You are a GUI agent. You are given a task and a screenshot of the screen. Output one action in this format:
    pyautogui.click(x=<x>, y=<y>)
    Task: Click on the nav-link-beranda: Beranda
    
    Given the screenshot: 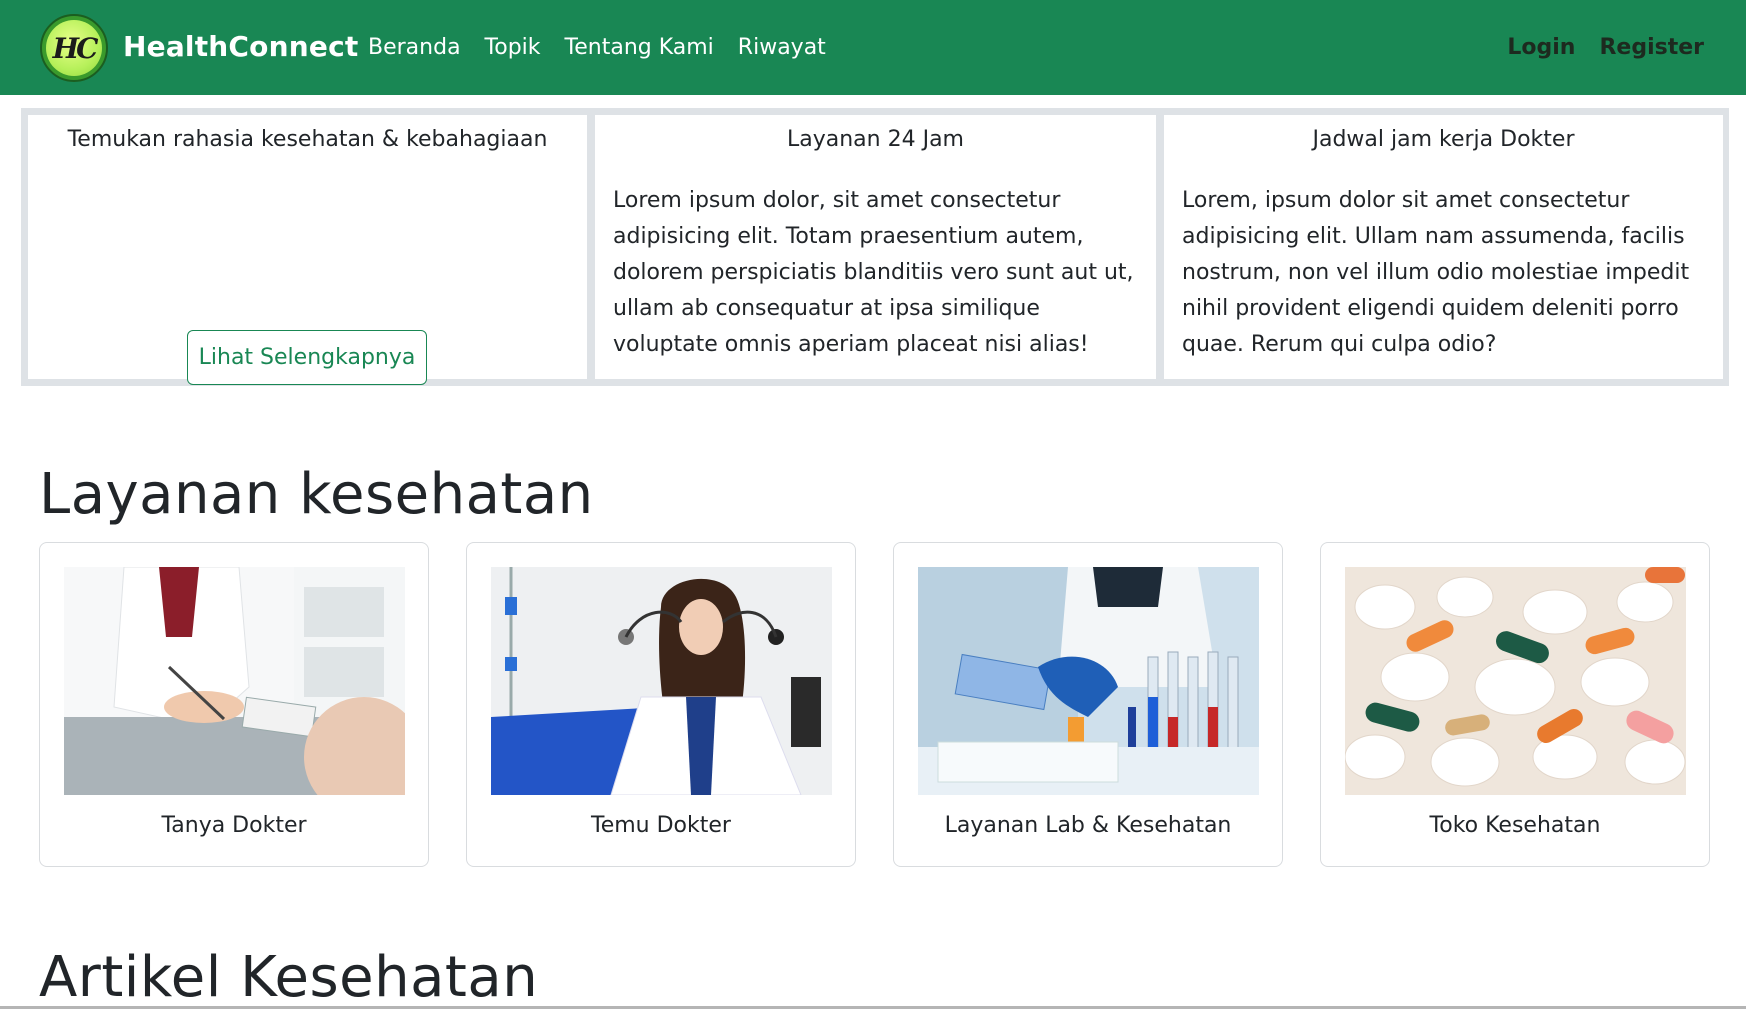 What is the action you would take?
    pyautogui.click(x=414, y=47)
    